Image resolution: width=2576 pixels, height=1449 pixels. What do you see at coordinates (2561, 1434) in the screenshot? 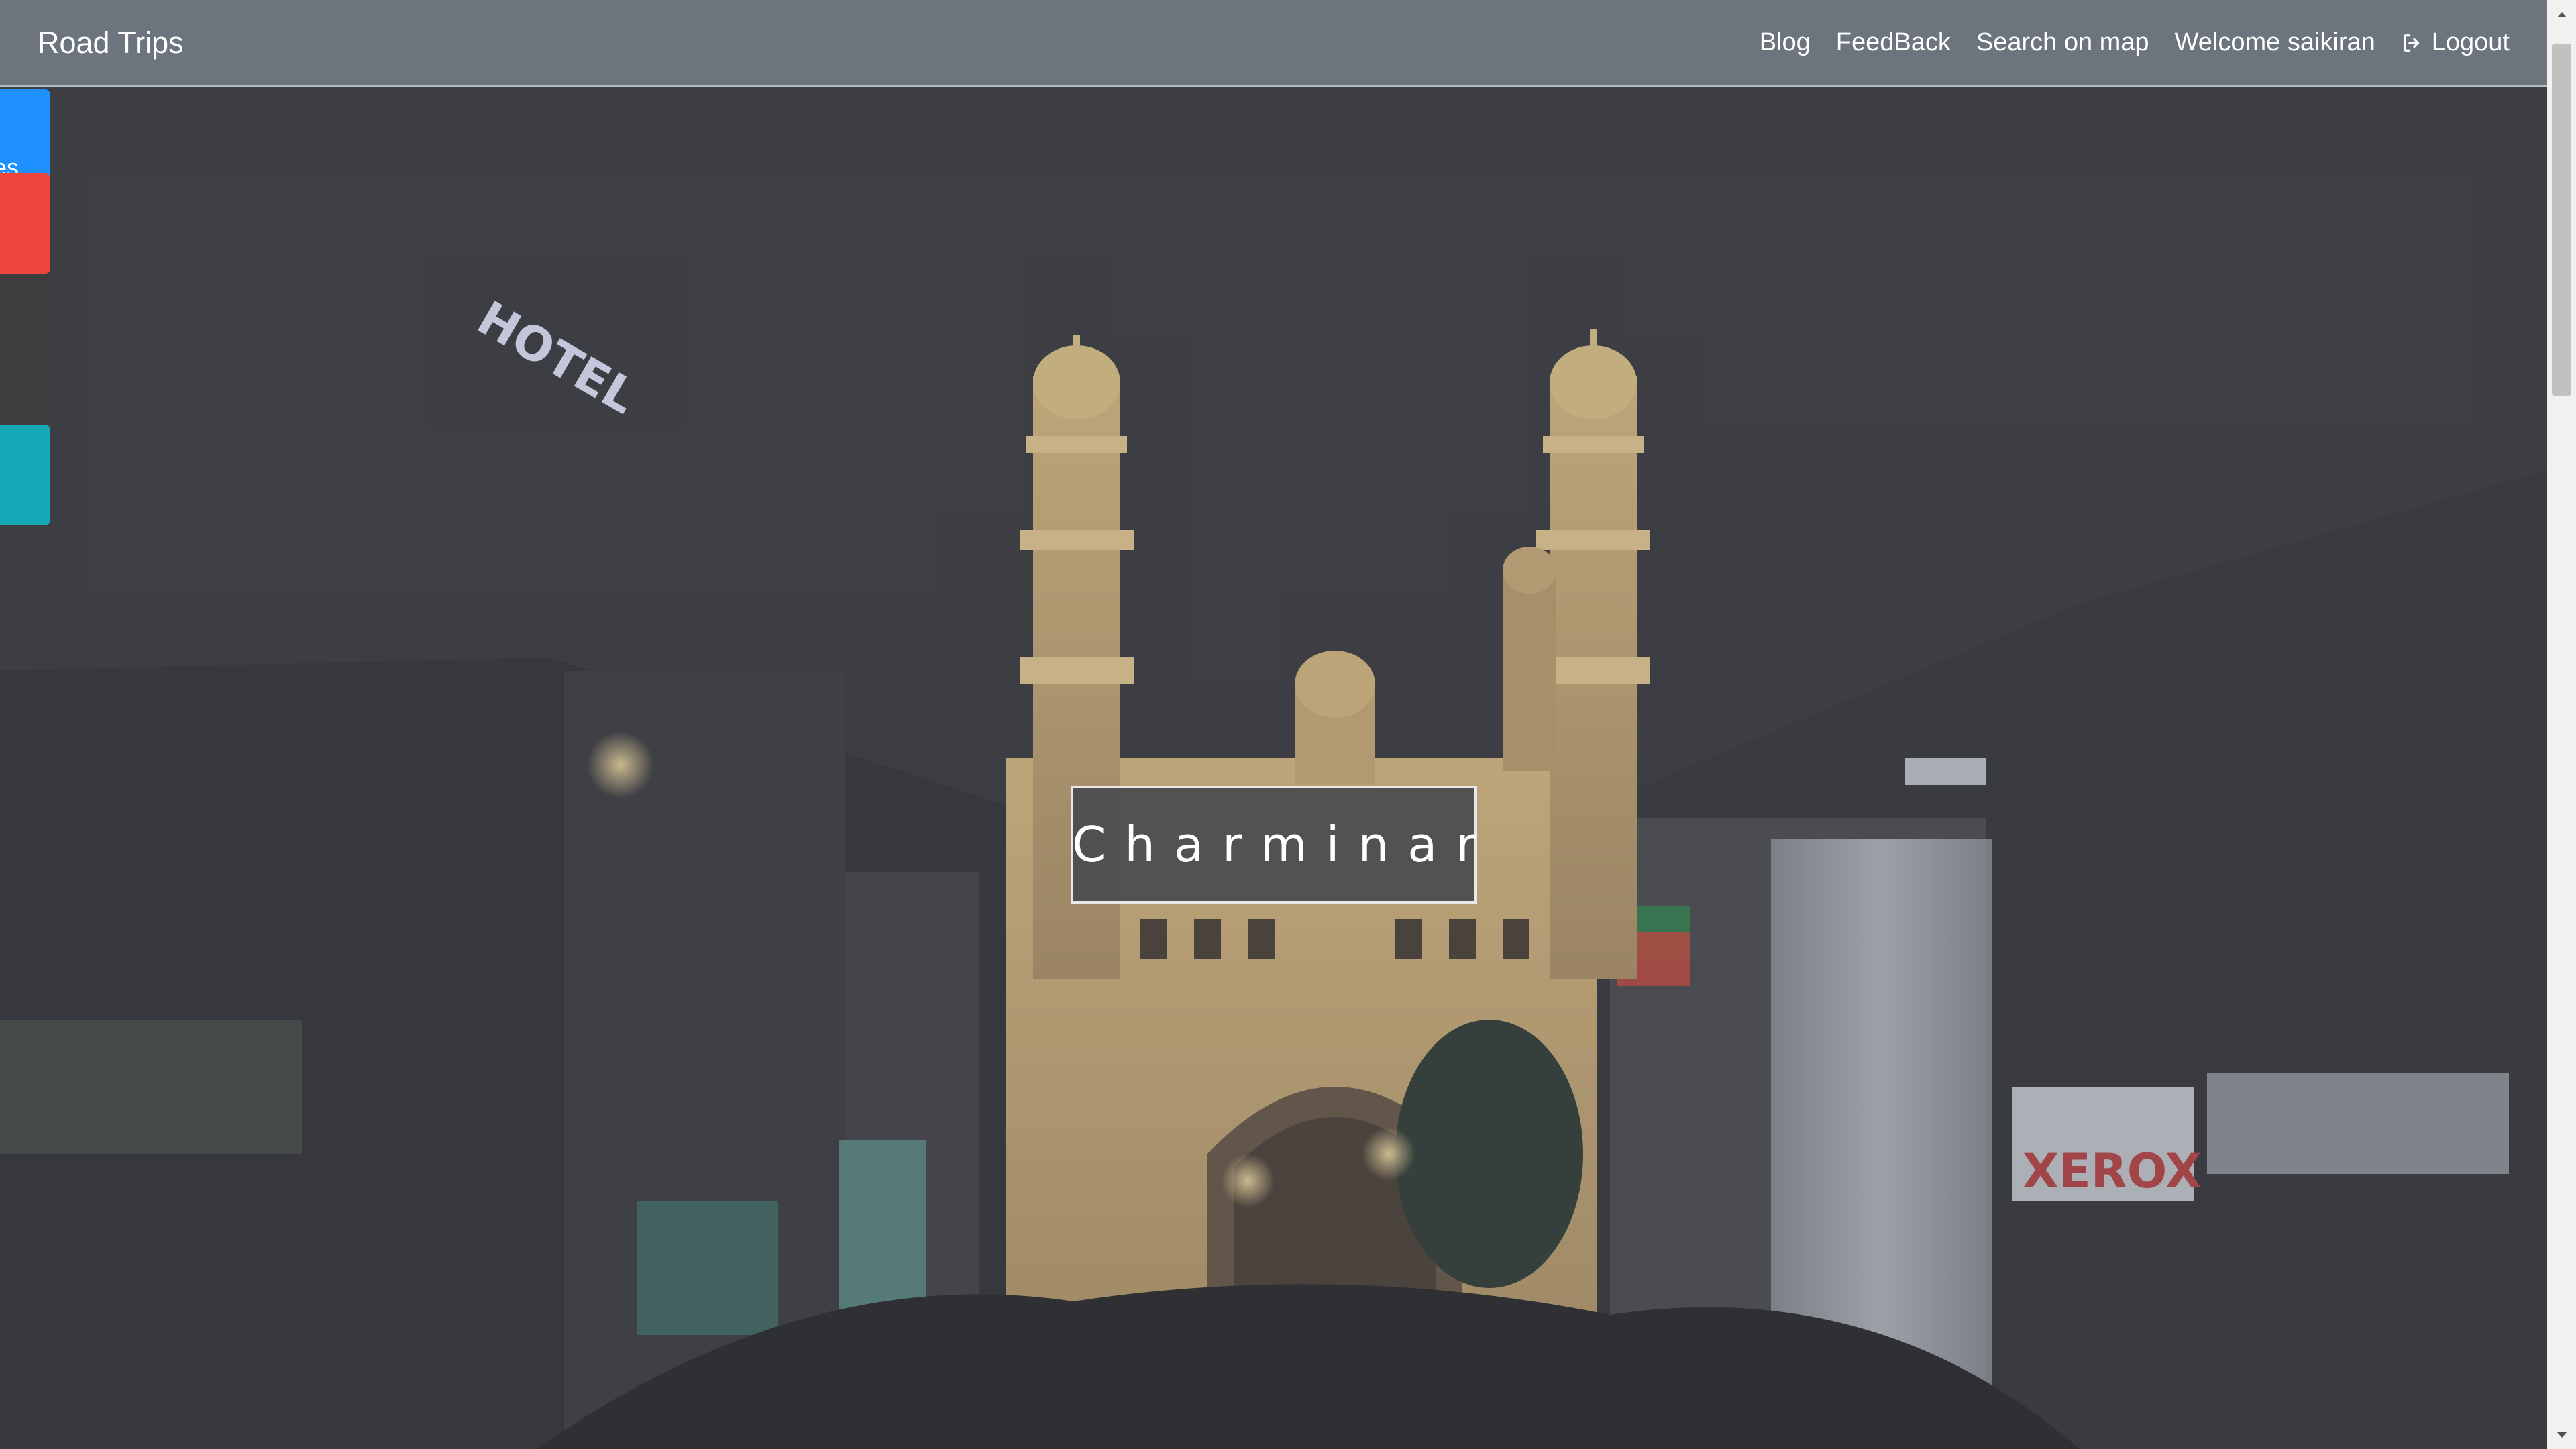
I see `scroll-down-arrow-icon` at bounding box center [2561, 1434].